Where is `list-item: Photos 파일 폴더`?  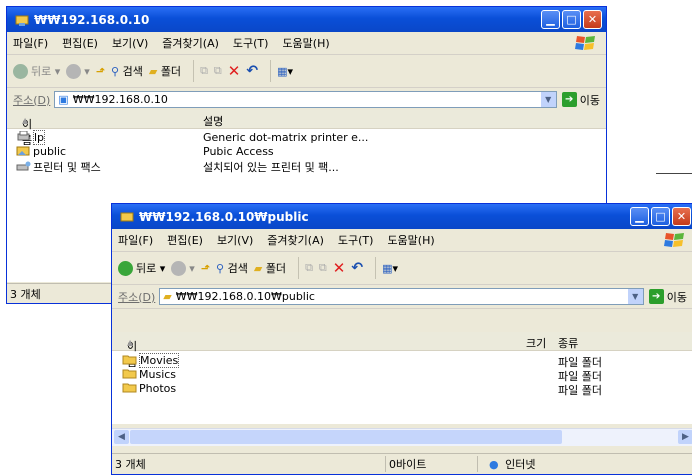 list-item: Photos 파일 폴더 is located at coordinates (402, 389).